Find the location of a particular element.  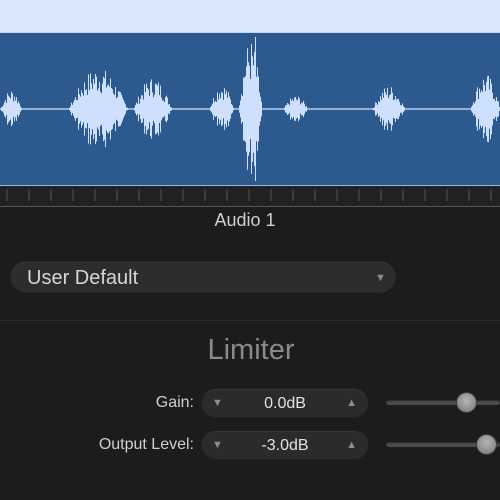

gain-value: 0.0dB is located at coordinates (285, 404).